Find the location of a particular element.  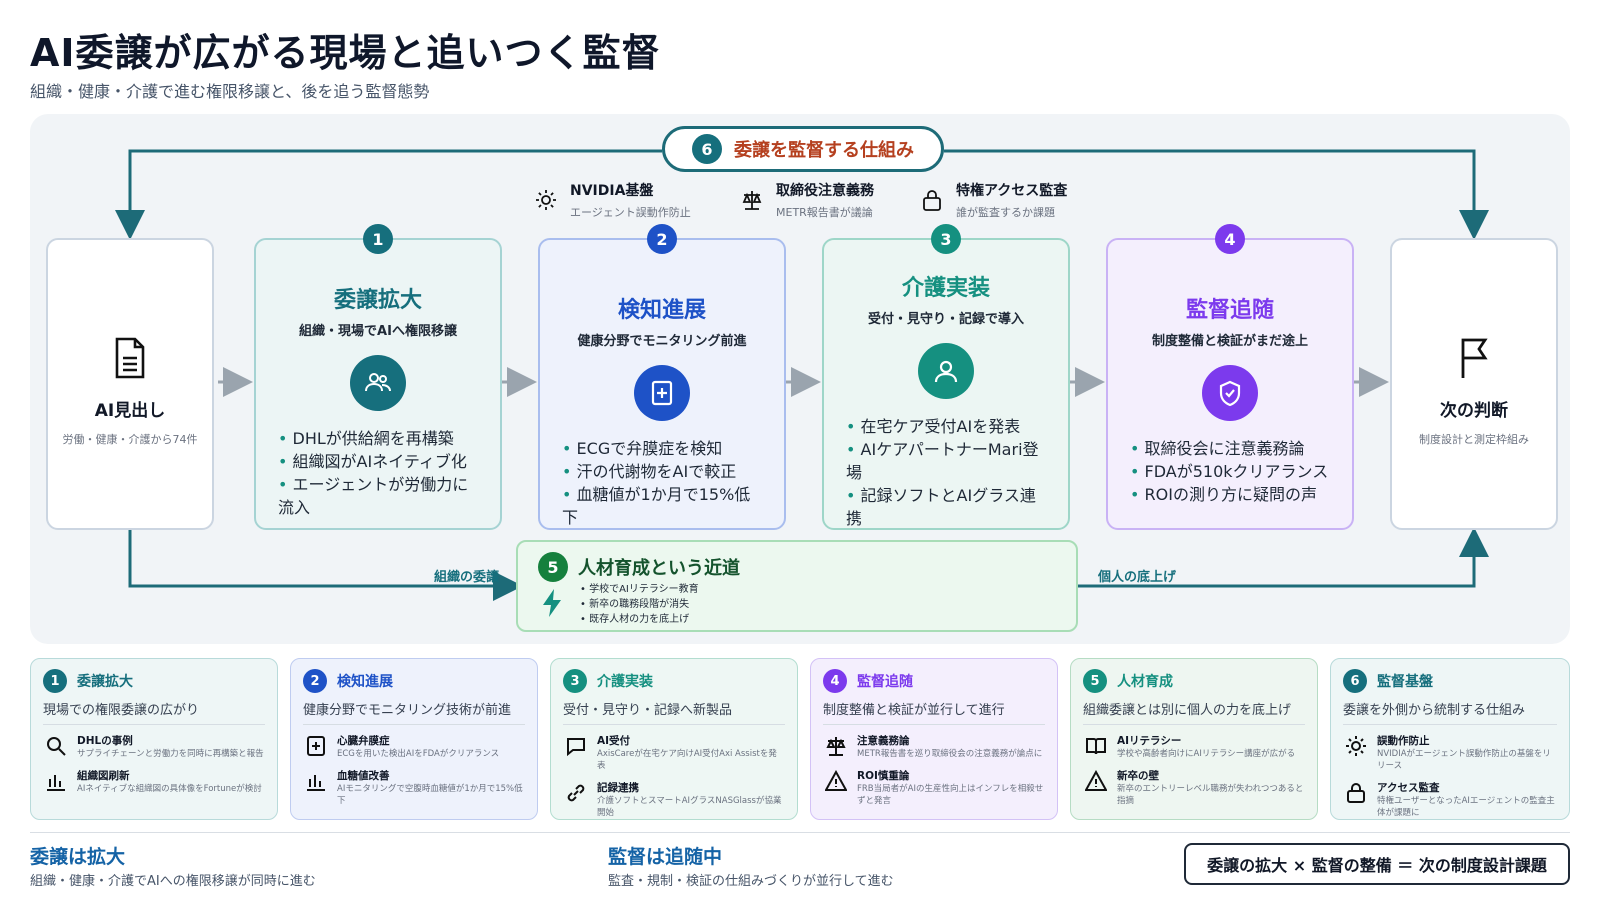

card-item-desc: ECGを用いた検出AIをFDAがクリアランス is located at coordinates (418, 754).